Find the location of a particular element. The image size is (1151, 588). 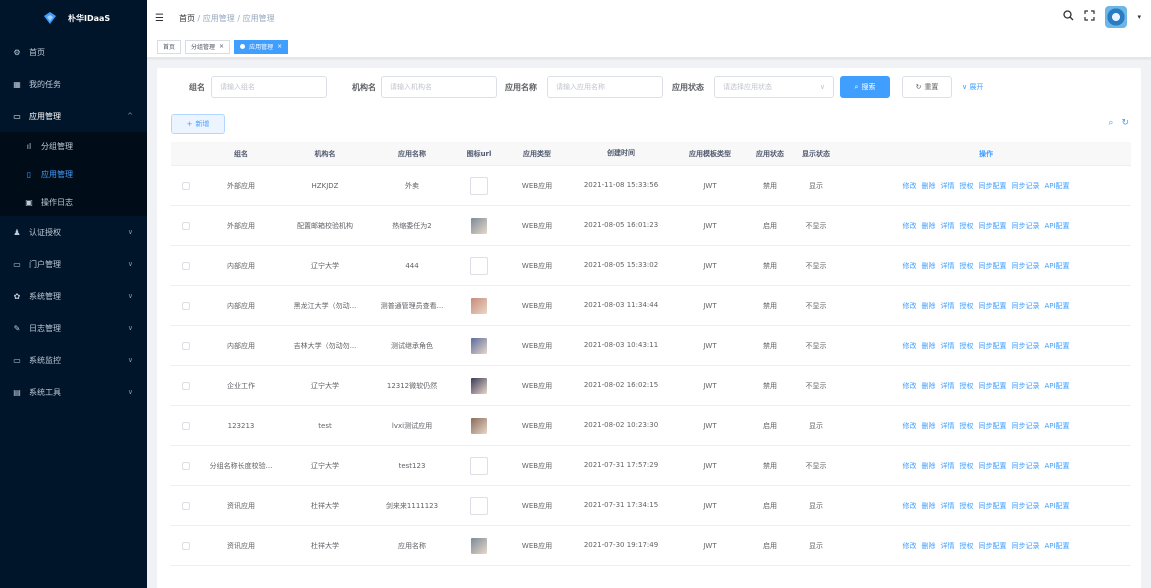

refresh-icon: ↻ is located at coordinates (1125, 123).